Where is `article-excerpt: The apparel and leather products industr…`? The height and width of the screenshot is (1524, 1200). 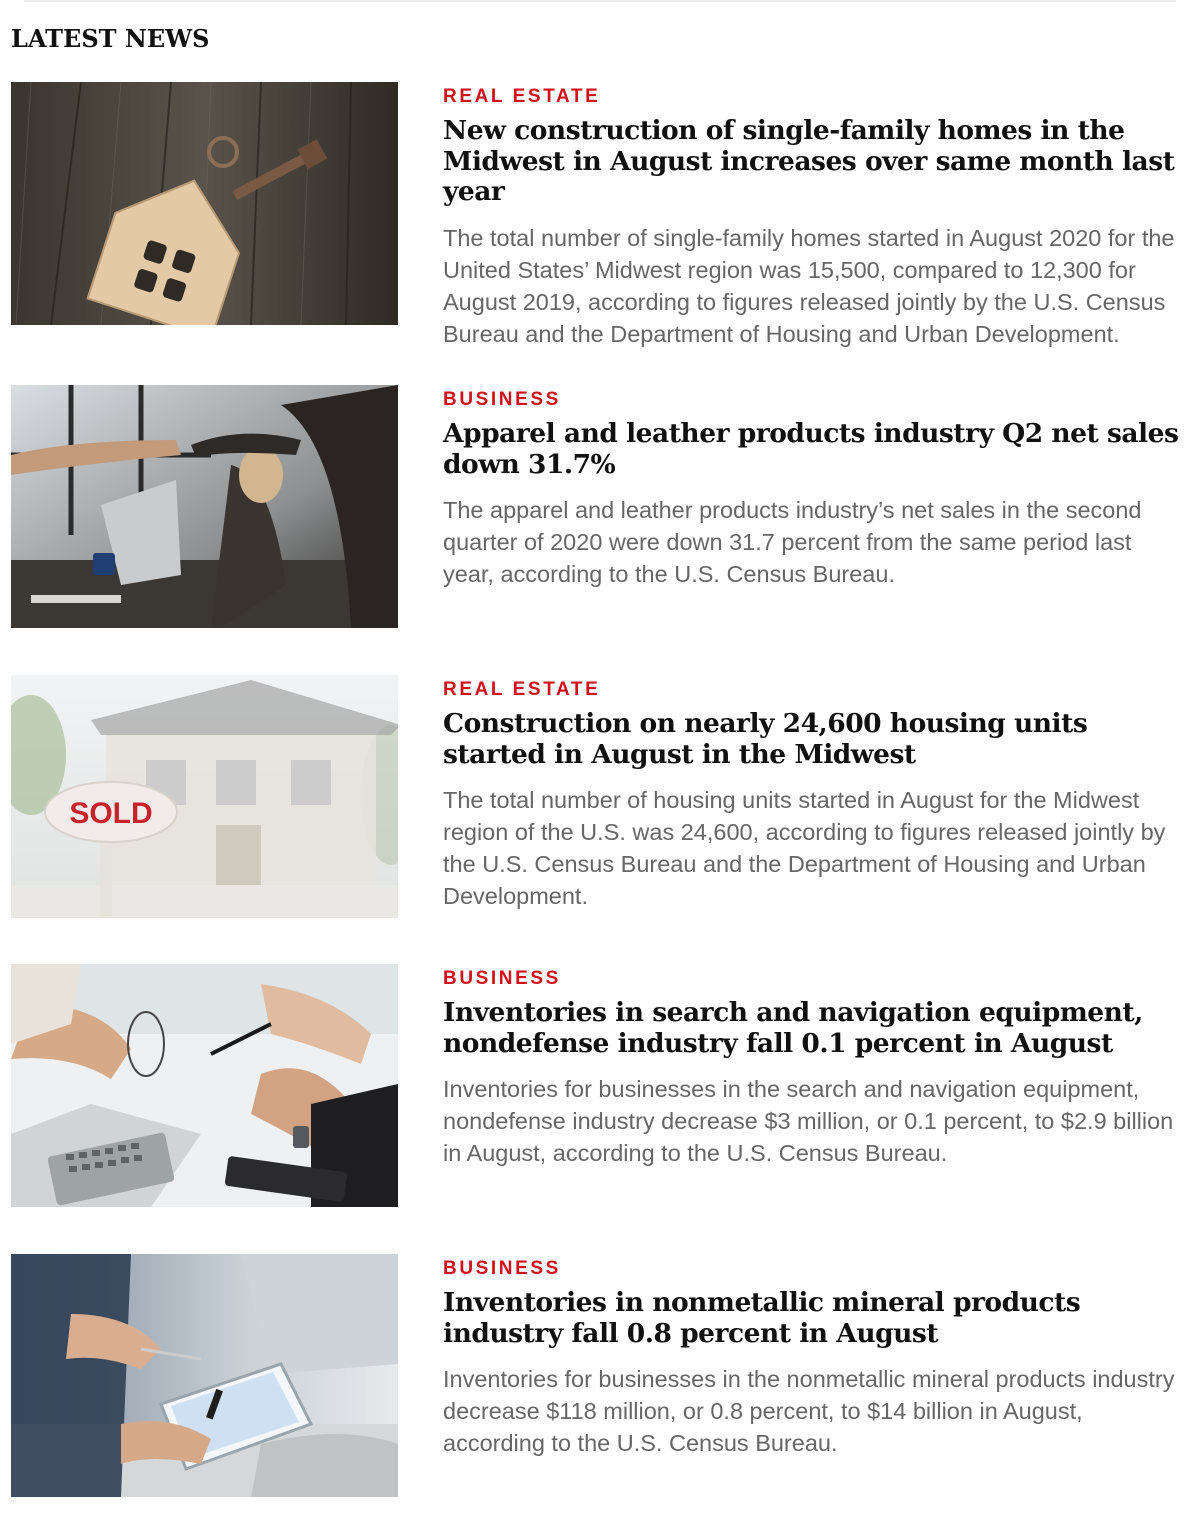
article-excerpt: The apparel and leather products industr… is located at coordinates (792, 542).